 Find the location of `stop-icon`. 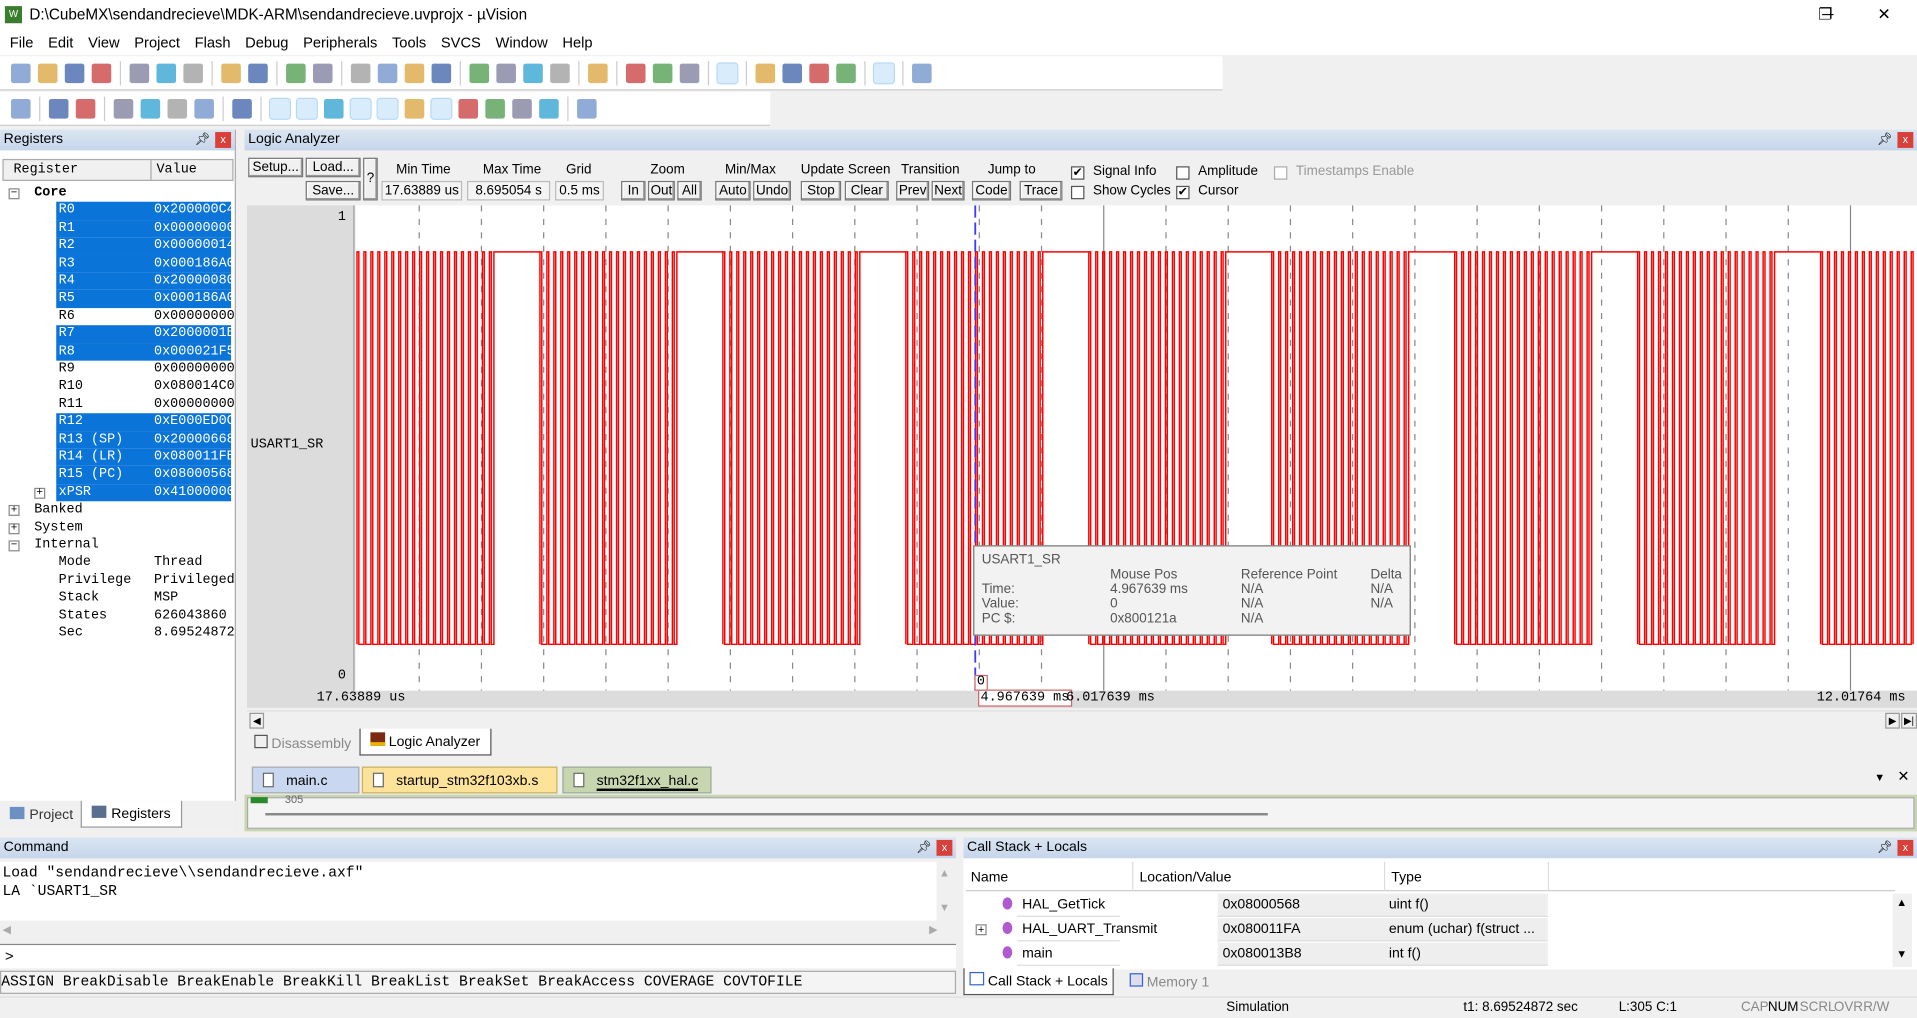

stop-icon is located at coordinates (85, 108).